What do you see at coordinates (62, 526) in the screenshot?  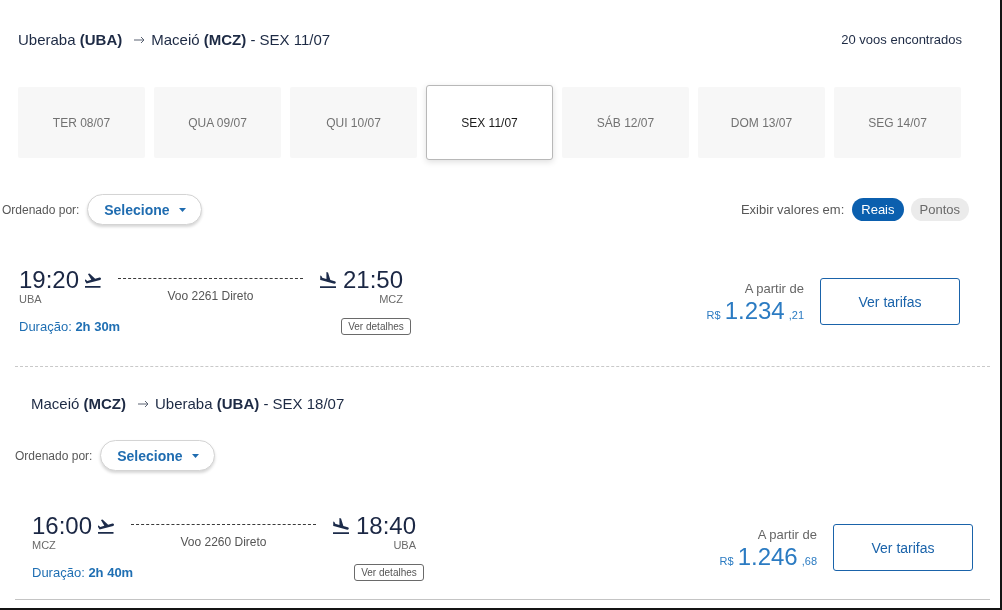 I see `departure-time: 16:00` at bounding box center [62, 526].